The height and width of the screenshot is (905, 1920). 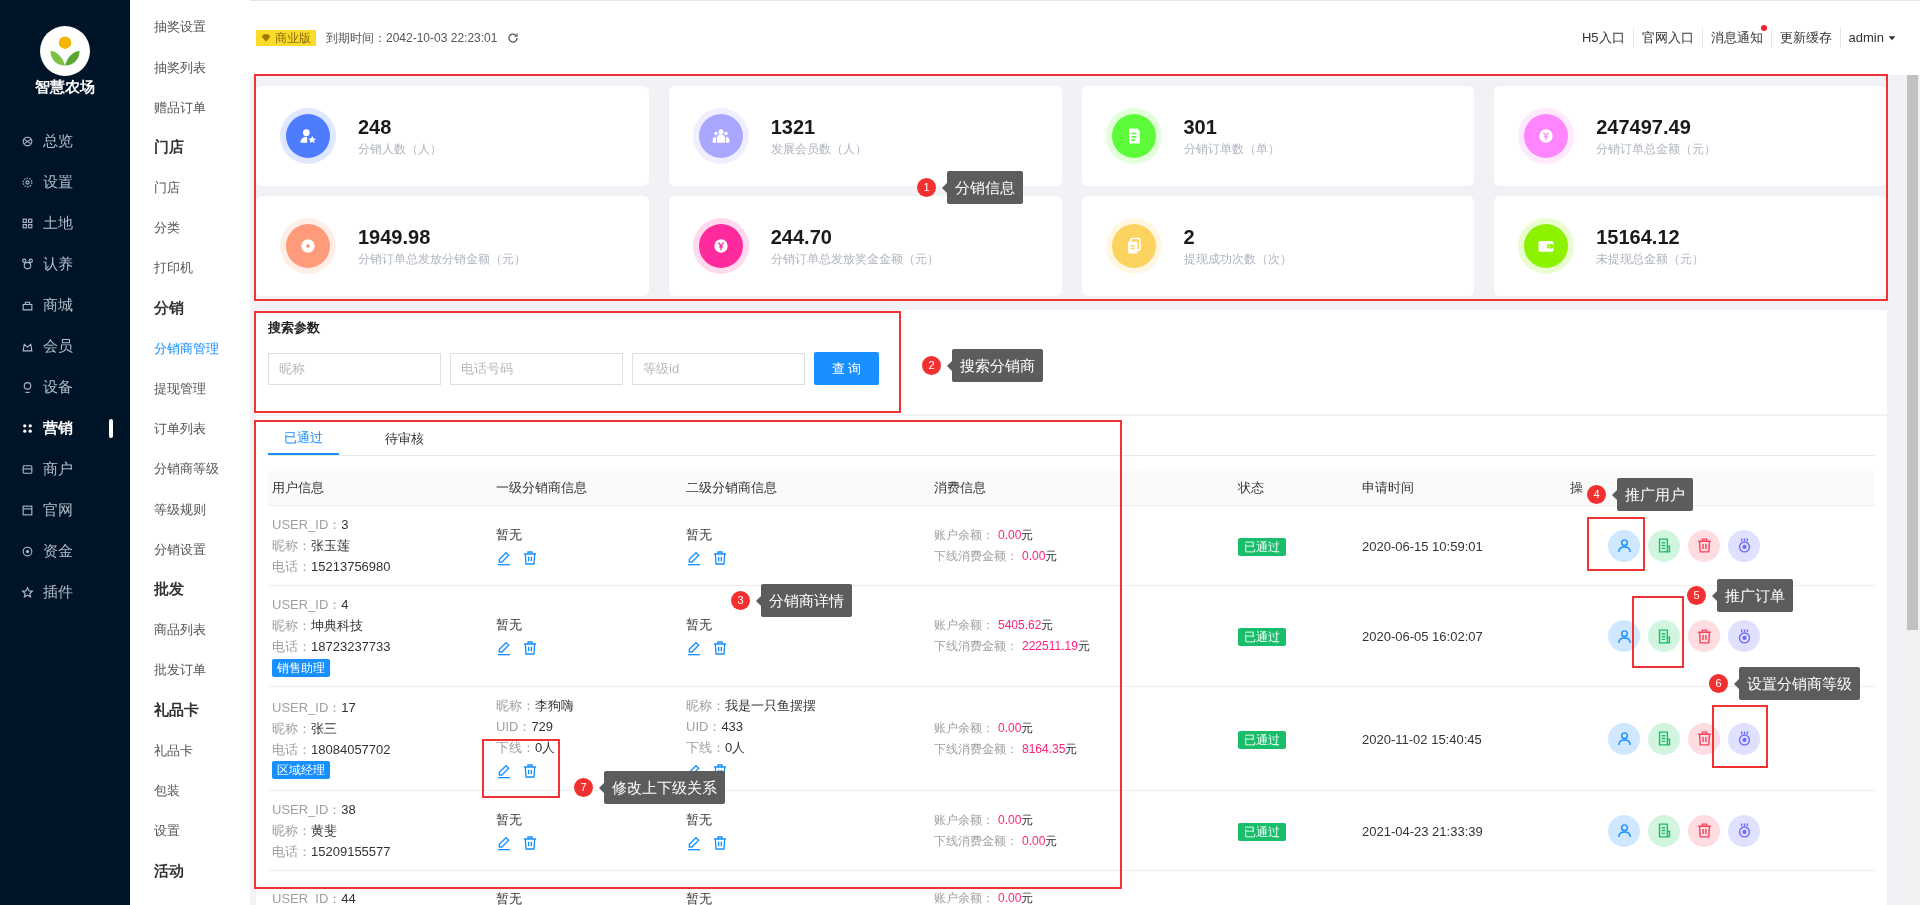 I want to click on field-label: UID：, so click(x=704, y=726).